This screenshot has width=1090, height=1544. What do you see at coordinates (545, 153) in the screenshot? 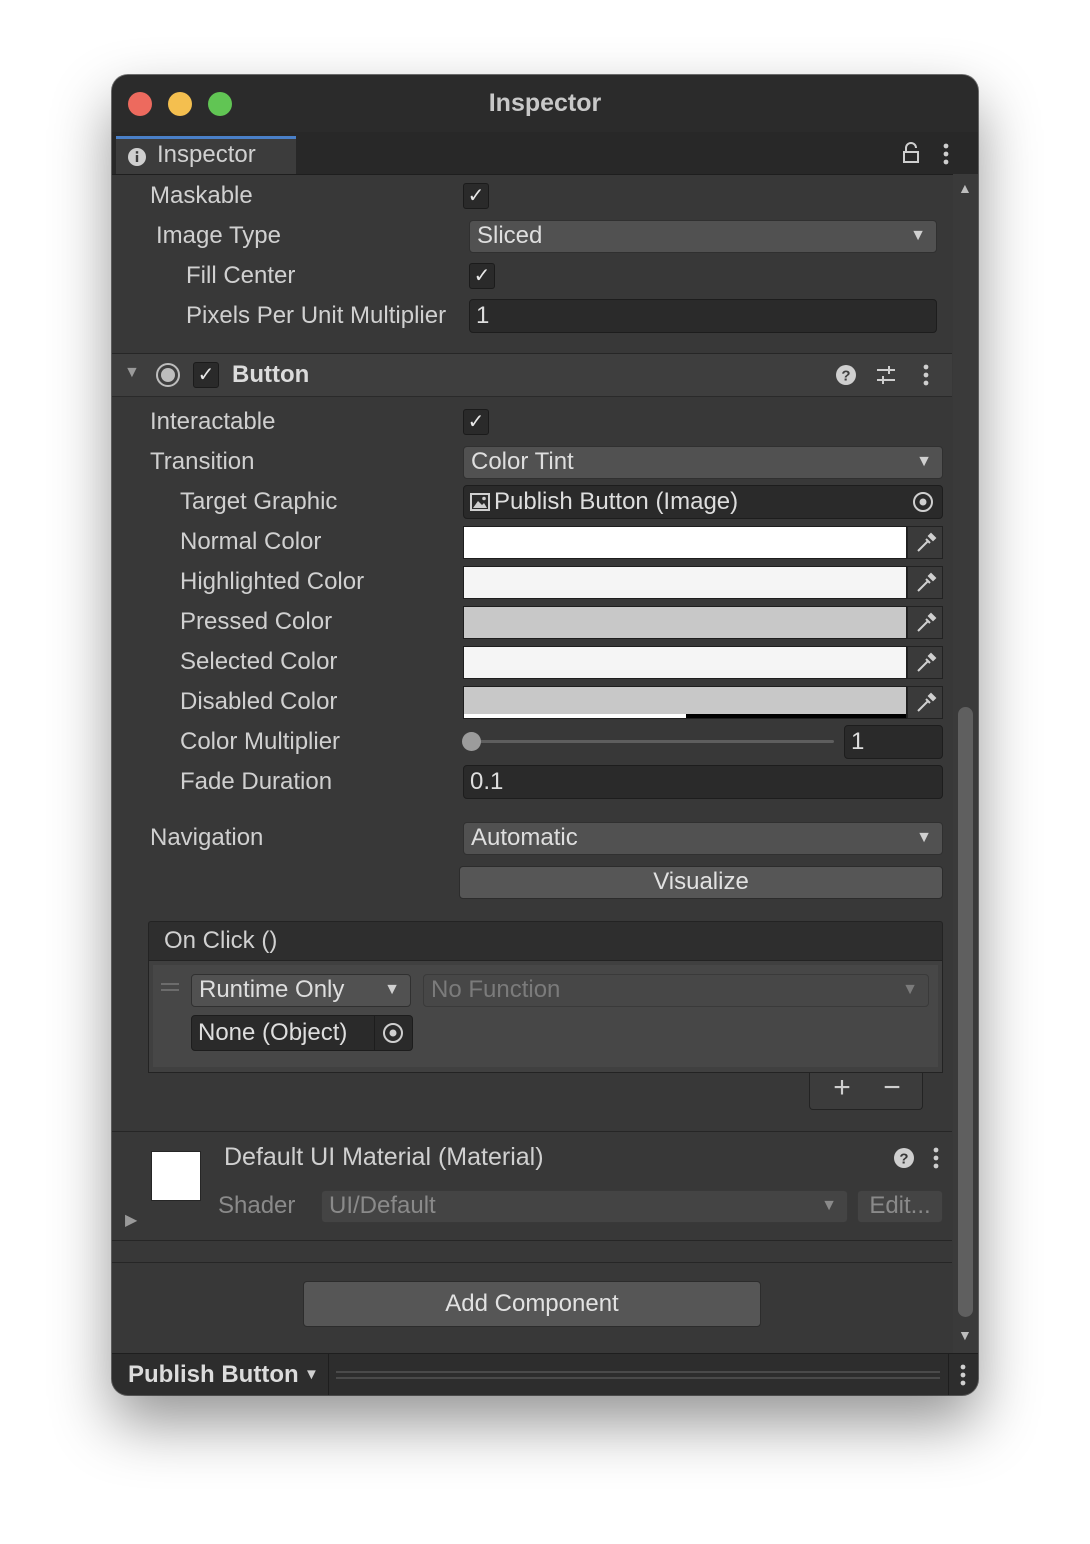
I see `tab-bar: Inspector` at bounding box center [545, 153].